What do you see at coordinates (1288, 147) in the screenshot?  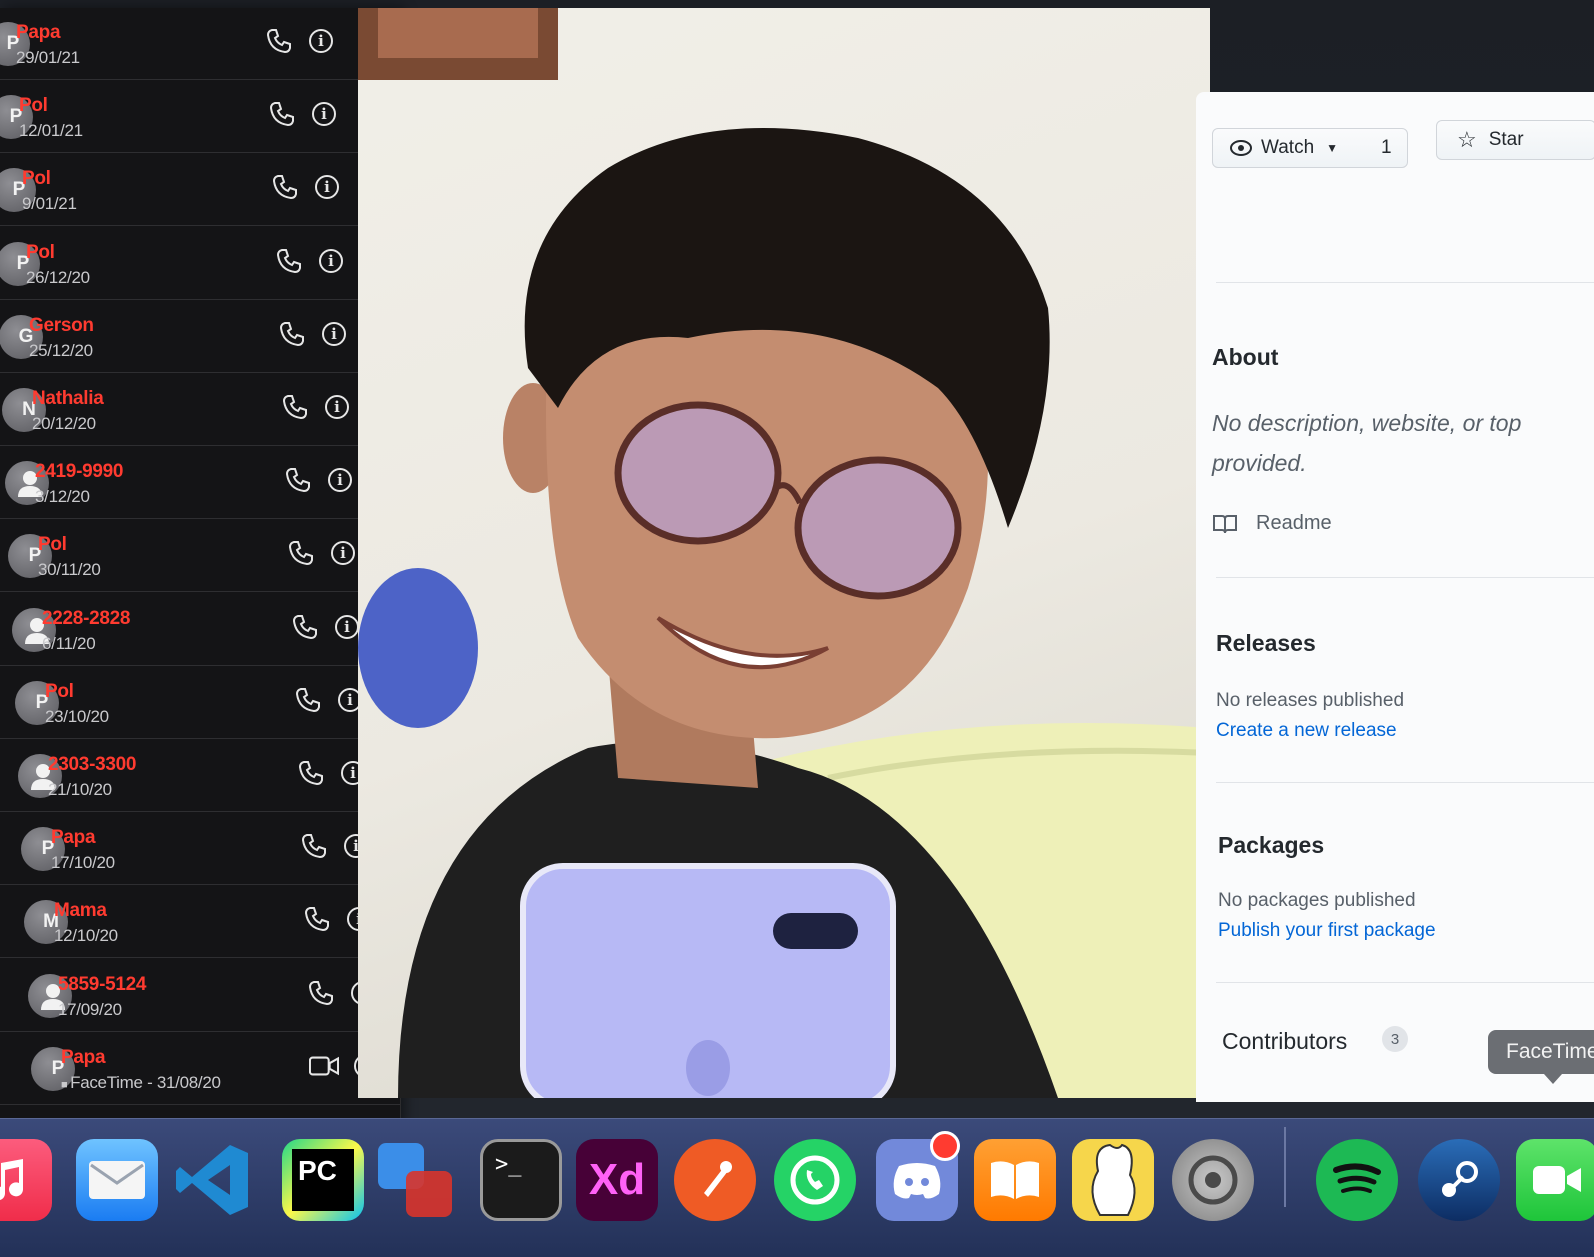 I see `watch-label: Watch` at bounding box center [1288, 147].